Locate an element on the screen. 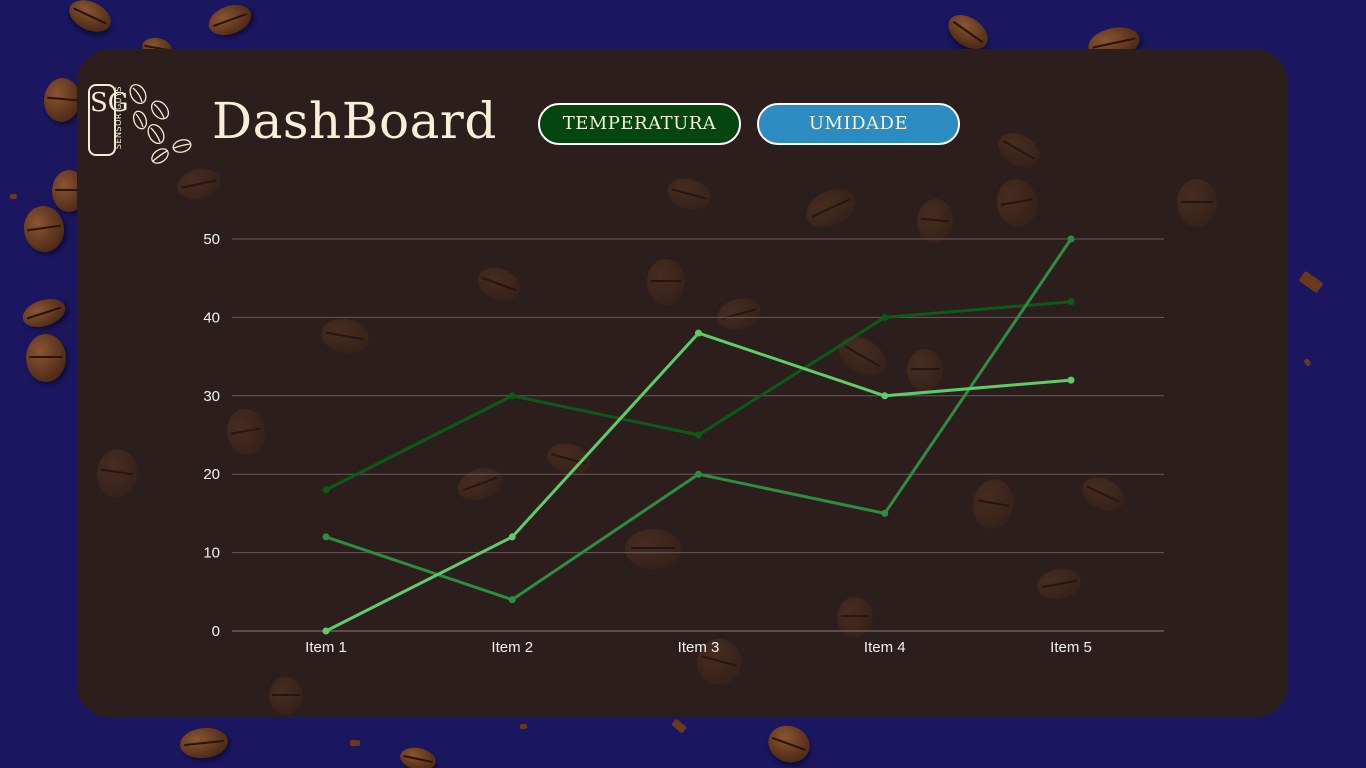 This screenshot has height=768, width=1366. x-tick-label: Item 3 is located at coordinates (699, 647).